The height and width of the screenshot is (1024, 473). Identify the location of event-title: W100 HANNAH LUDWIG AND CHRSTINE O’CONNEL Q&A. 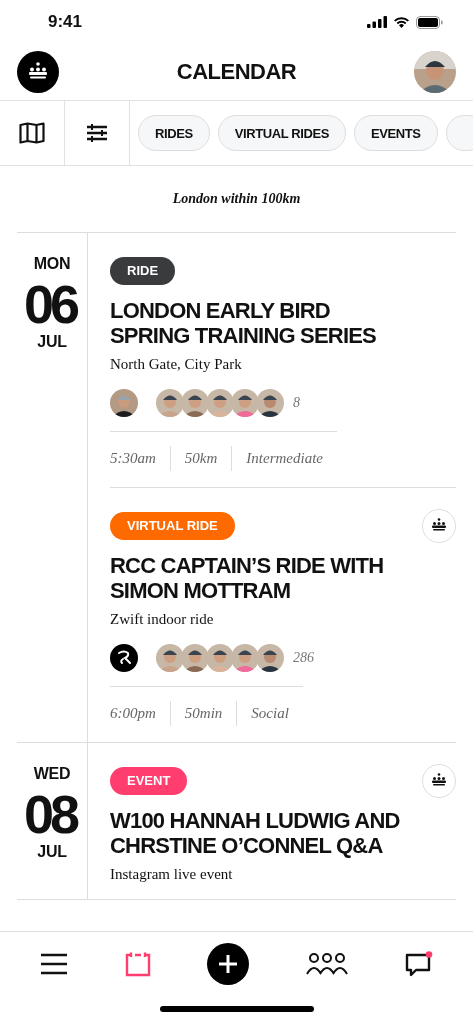
(283, 833).